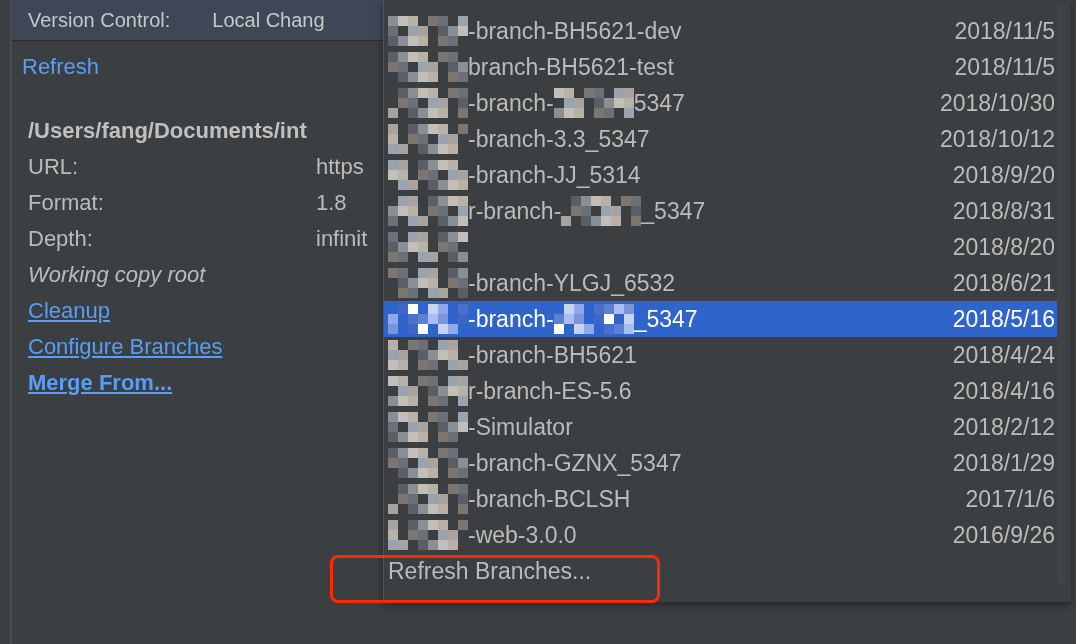 This screenshot has height=644, width=1076. Describe the element at coordinates (1003, 535) in the screenshot. I see `branch-date: 2016/9/26` at that location.